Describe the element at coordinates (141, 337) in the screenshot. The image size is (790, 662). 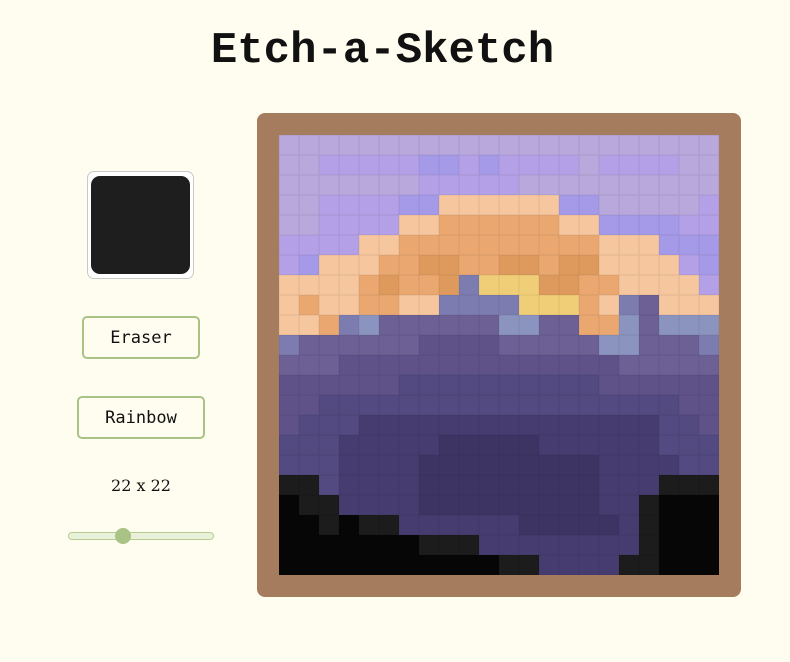
I see `eraser-button: Eraser` at that location.